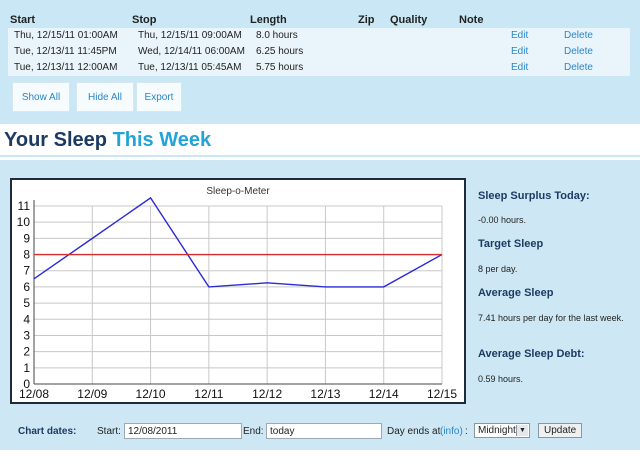 The height and width of the screenshot is (465, 640). I want to click on y-tick-label: 1, so click(26, 368).